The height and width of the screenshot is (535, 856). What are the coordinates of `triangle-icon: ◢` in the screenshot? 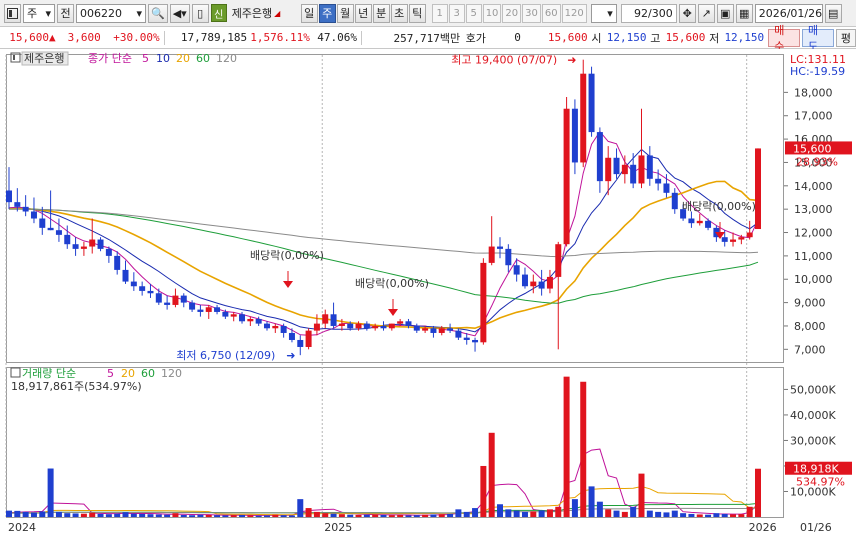 It's located at (277, 13).